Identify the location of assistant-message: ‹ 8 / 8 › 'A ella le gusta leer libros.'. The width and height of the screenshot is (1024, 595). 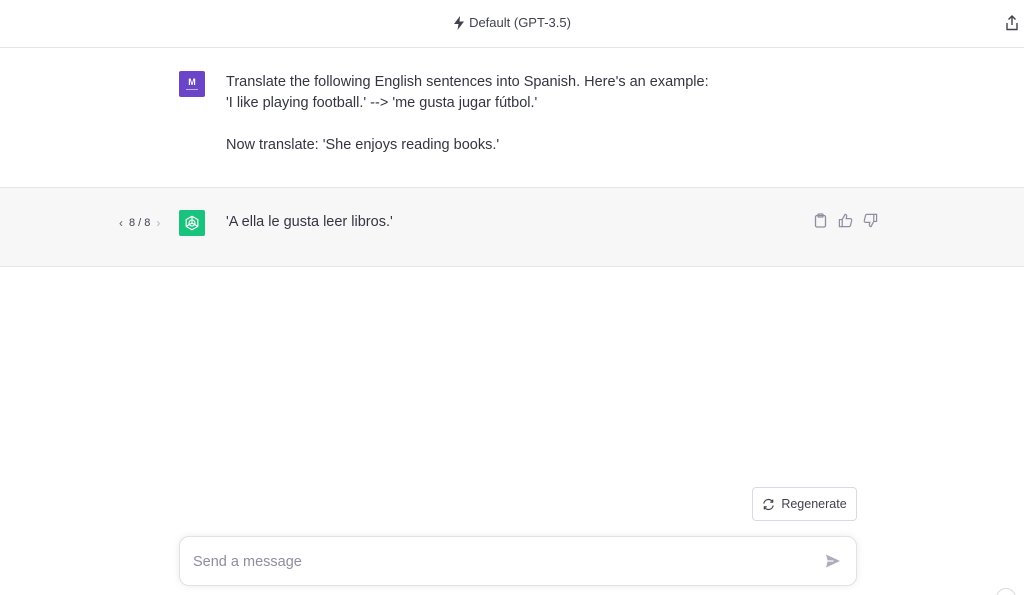
(512, 227).